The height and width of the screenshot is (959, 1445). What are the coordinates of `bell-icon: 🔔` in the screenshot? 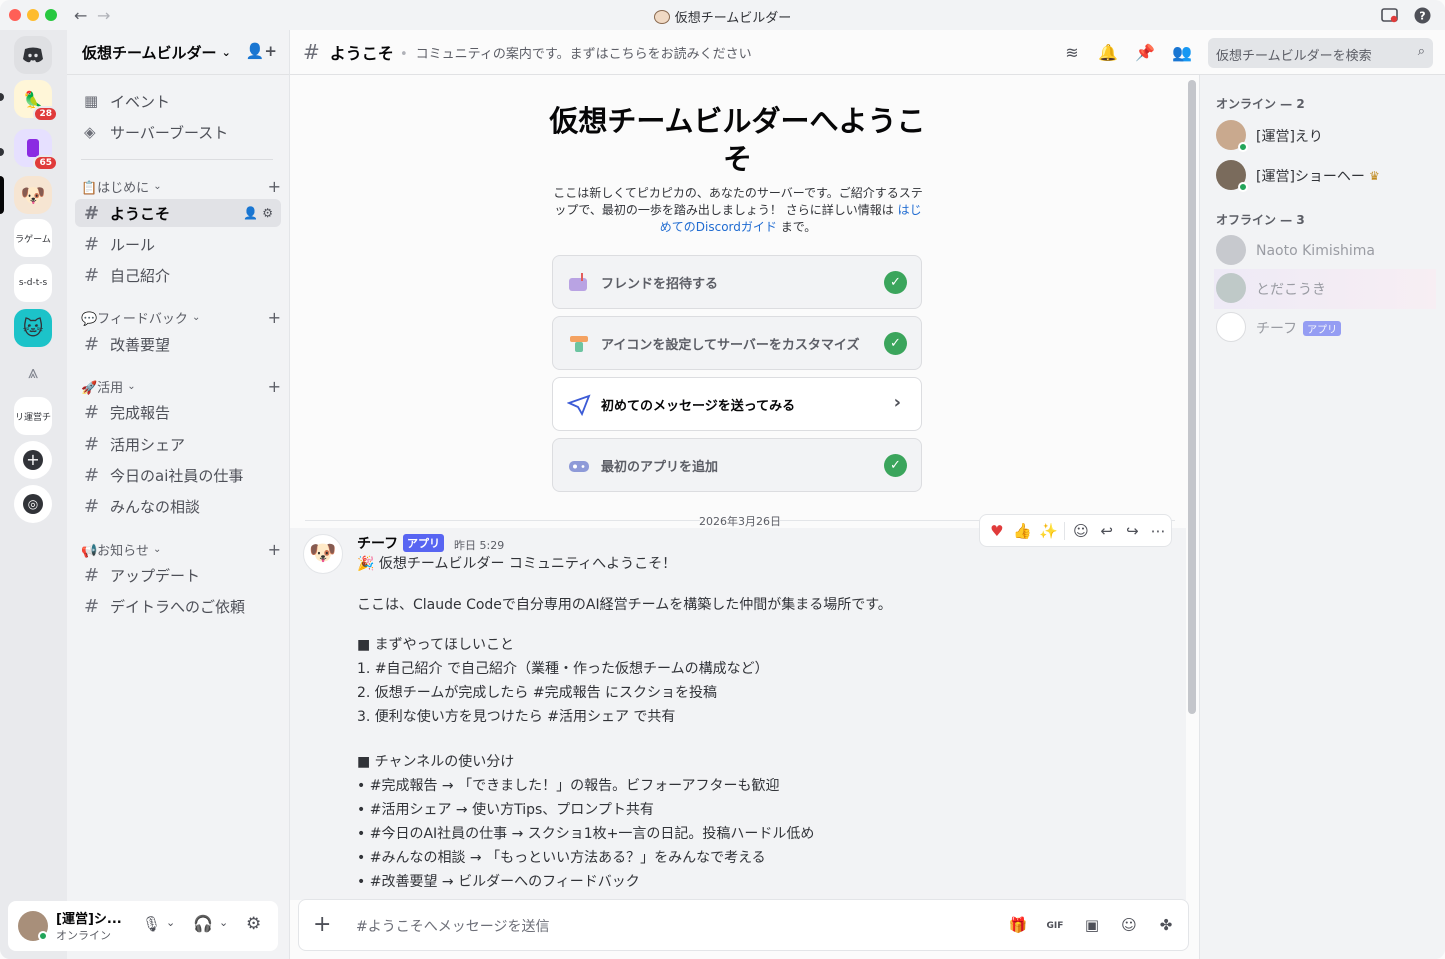 It's located at (1108, 53).